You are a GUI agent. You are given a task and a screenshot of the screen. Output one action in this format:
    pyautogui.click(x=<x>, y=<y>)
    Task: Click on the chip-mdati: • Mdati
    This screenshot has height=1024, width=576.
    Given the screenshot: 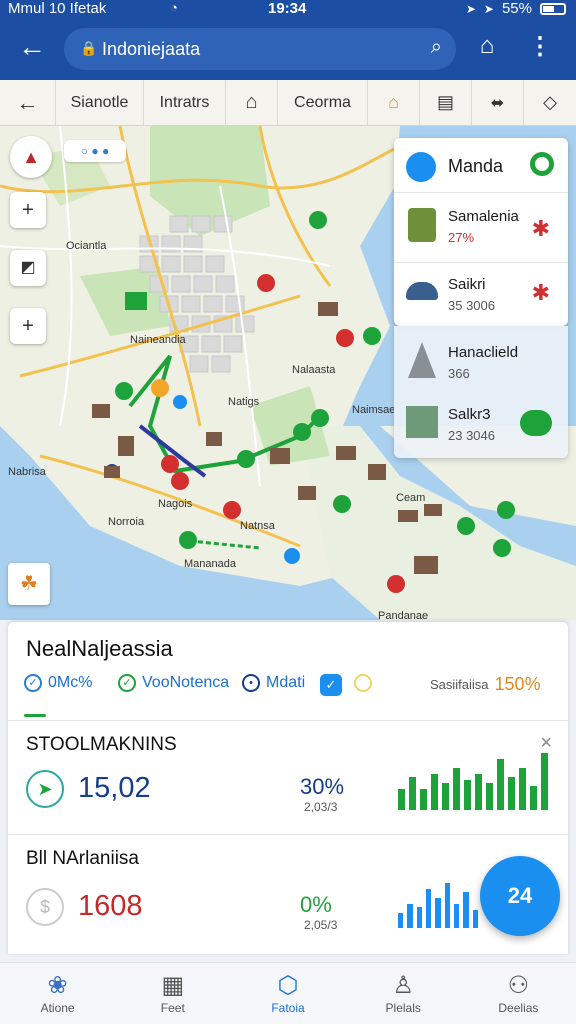 What is the action you would take?
    pyautogui.click(x=273, y=683)
    